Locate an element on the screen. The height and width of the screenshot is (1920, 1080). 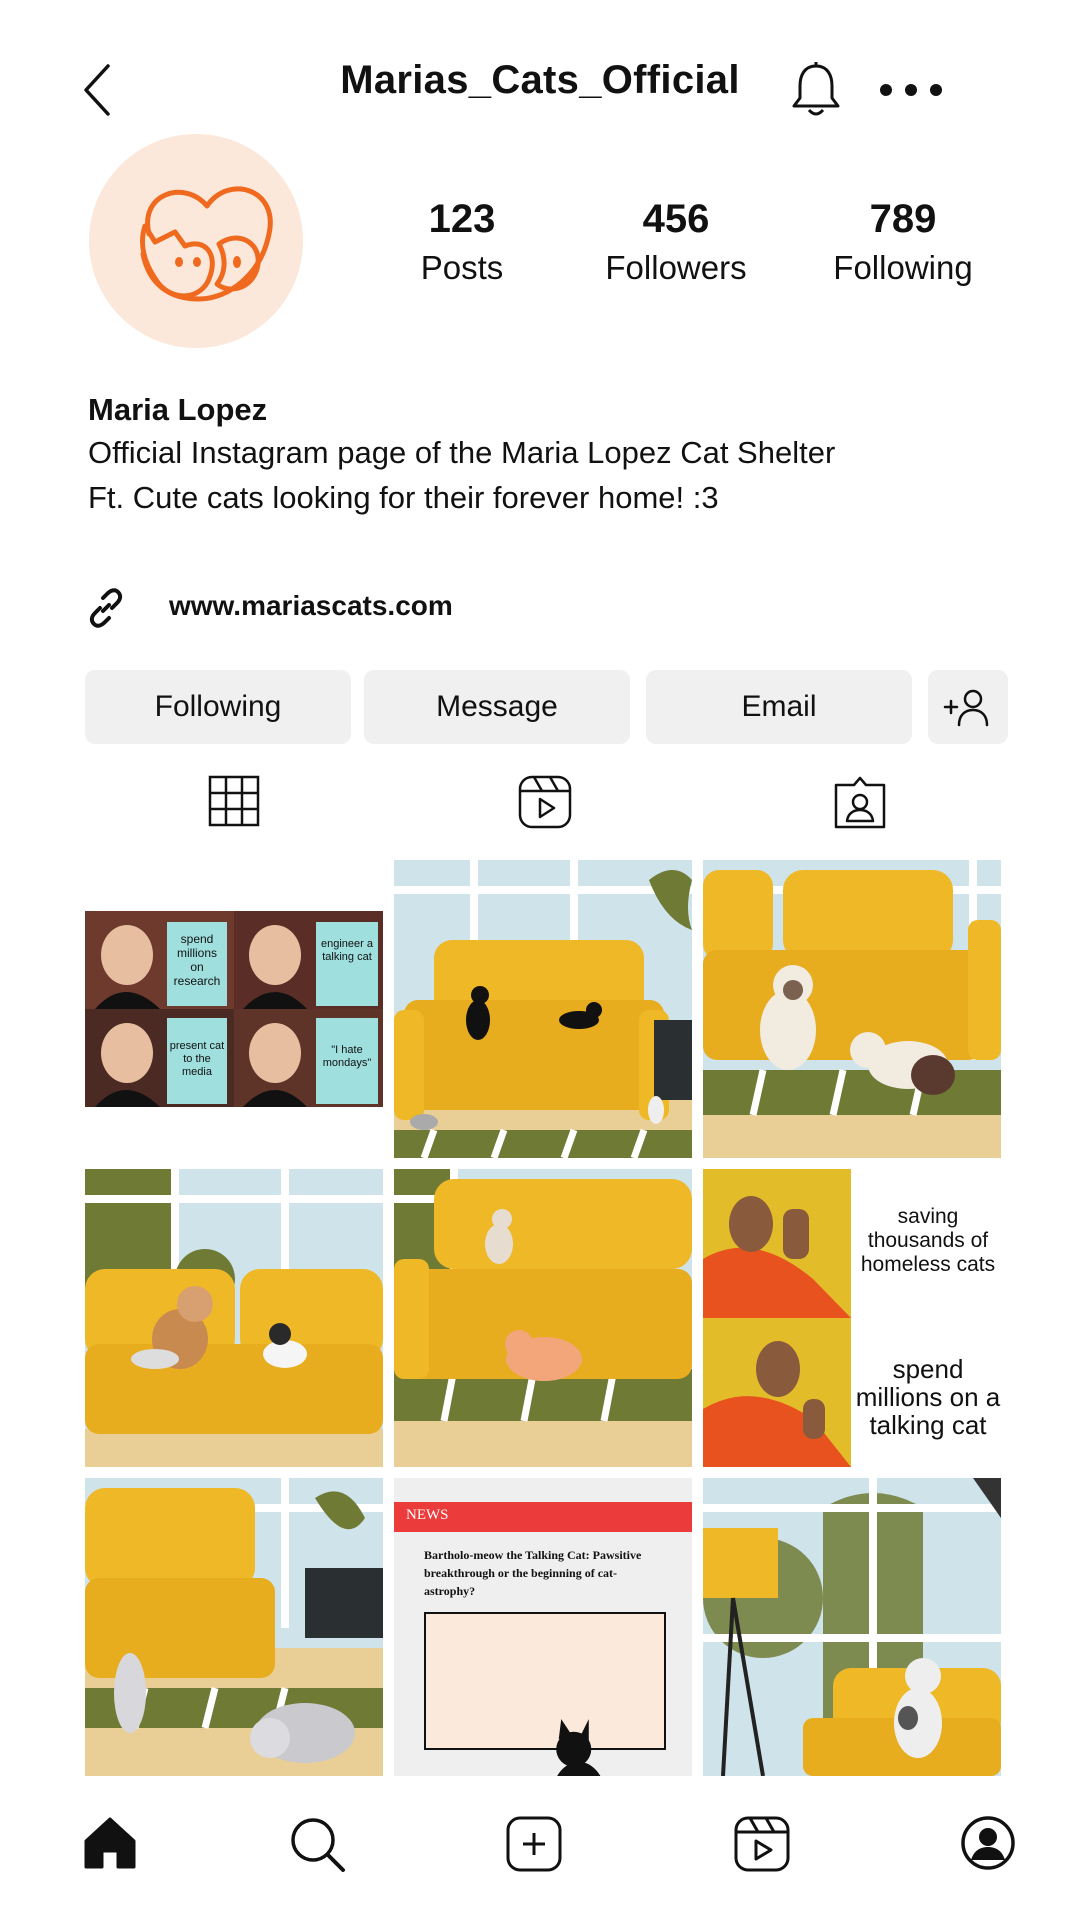
nav-create is located at coordinates (535, 1845).